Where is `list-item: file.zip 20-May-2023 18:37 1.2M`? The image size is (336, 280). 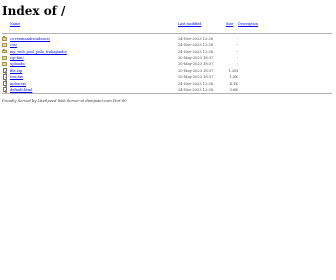
list-item: file.zip 20-May-2023 18:37 1.2M is located at coordinates (167, 71).